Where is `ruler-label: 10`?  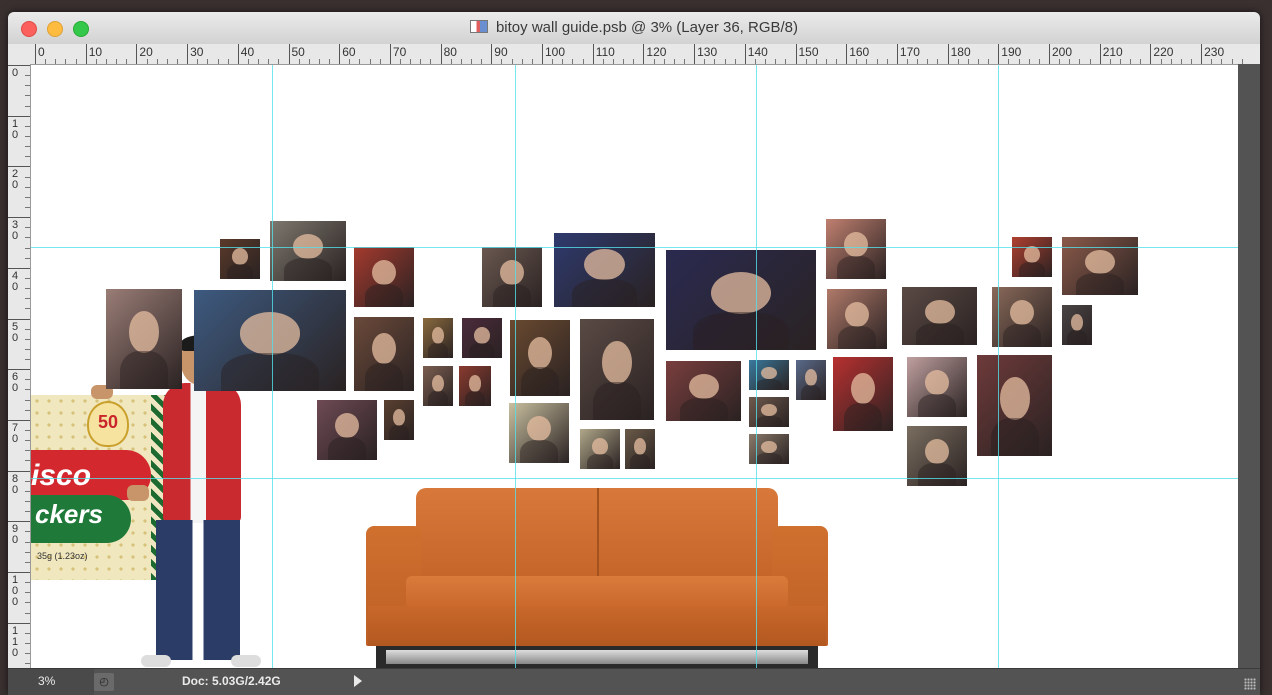 ruler-label: 10 is located at coordinates (95, 52).